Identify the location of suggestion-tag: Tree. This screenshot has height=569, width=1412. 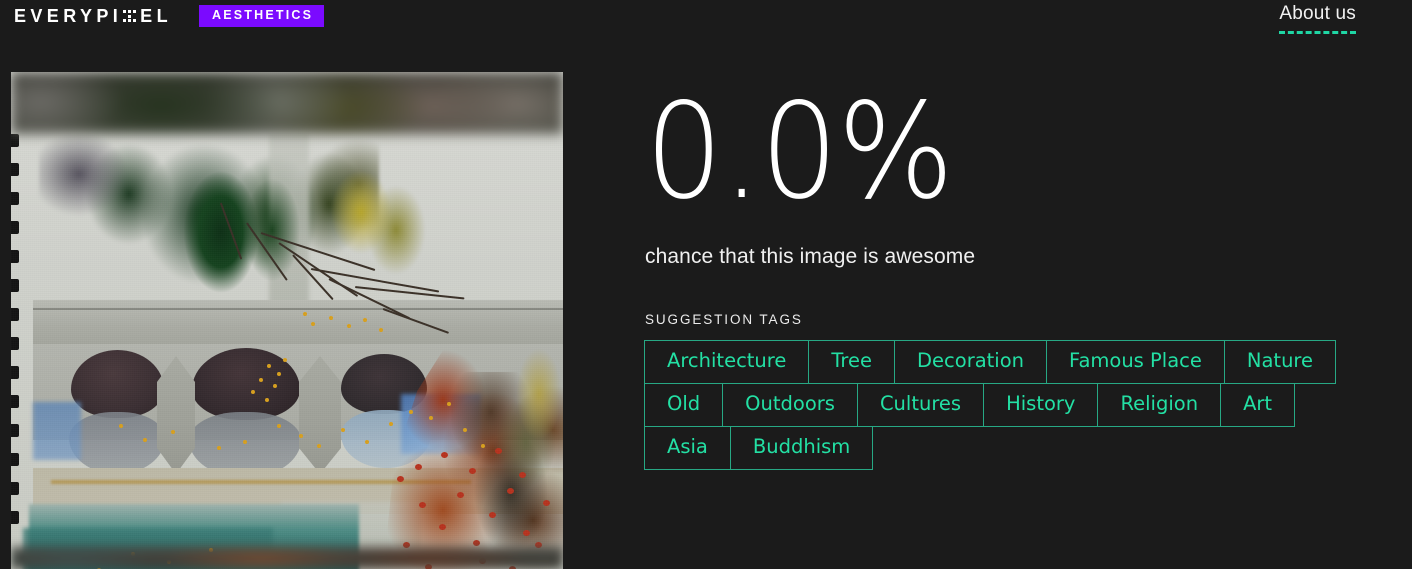
(852, 362).